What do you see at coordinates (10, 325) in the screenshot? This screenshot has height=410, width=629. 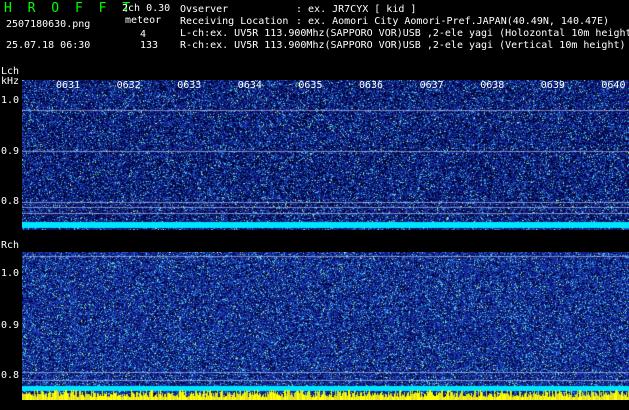 I see `rch-ytick-2: 0.9` at bounding box center [10, 325].